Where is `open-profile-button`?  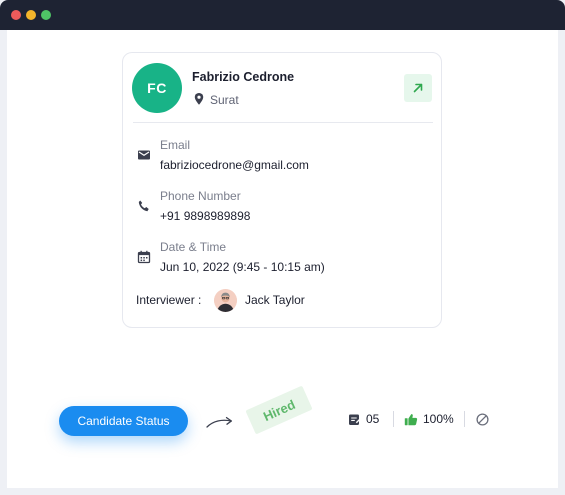 open-profile-button is located at coordinates (418, 88).